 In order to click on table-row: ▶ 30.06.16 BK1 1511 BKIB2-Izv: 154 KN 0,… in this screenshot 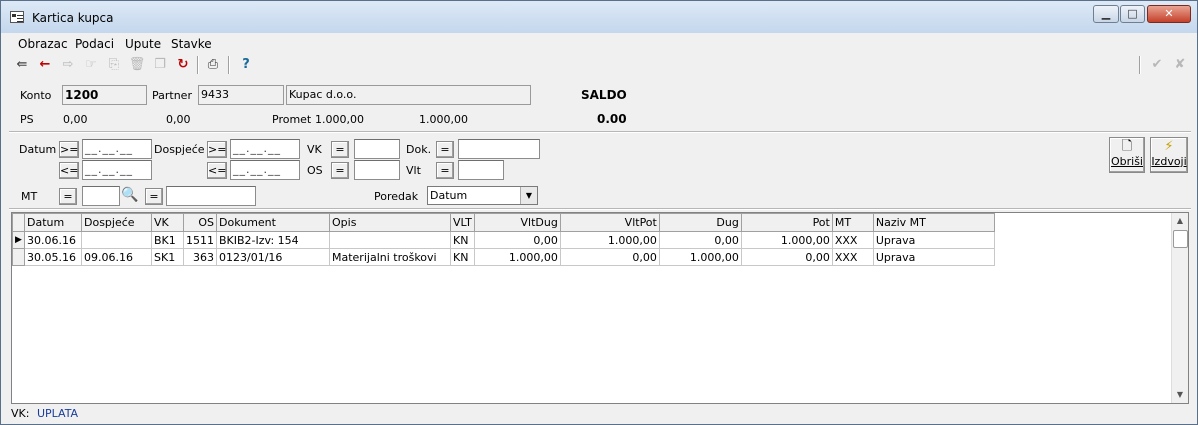, I will do `click(503, 240)`.